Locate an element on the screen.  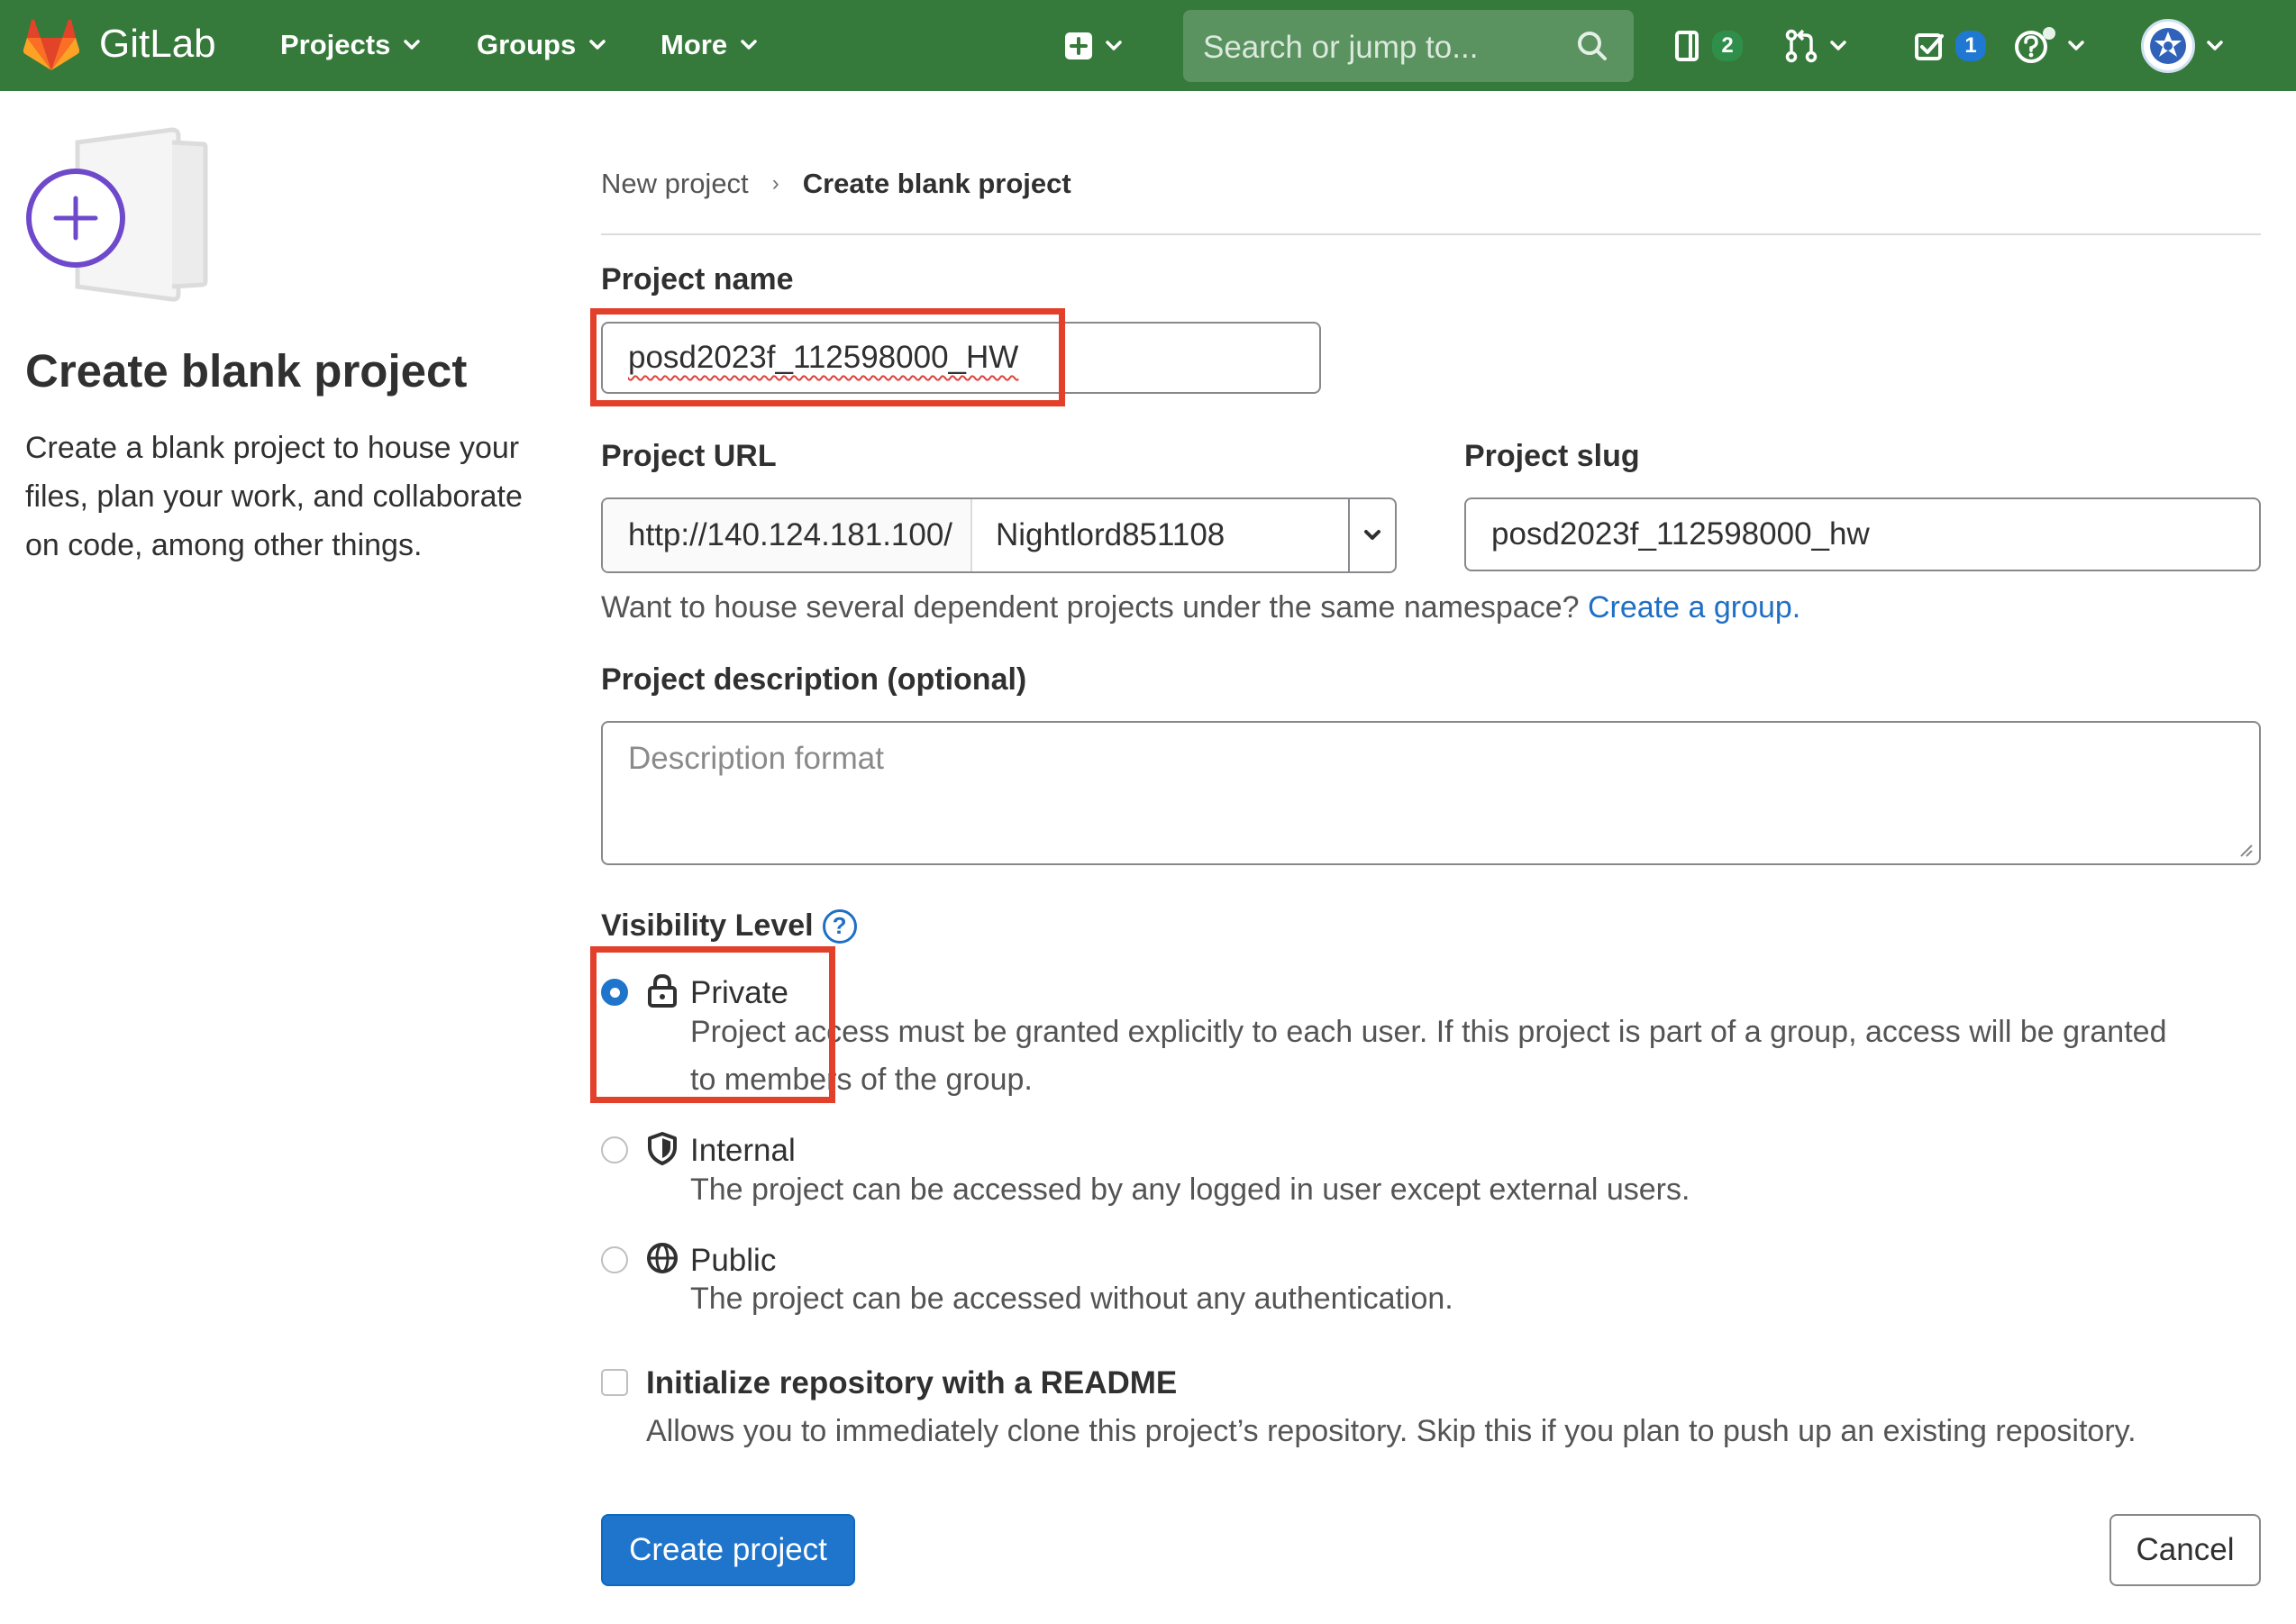
nav-projects-label: Projects is located at coordinates (336, 44).